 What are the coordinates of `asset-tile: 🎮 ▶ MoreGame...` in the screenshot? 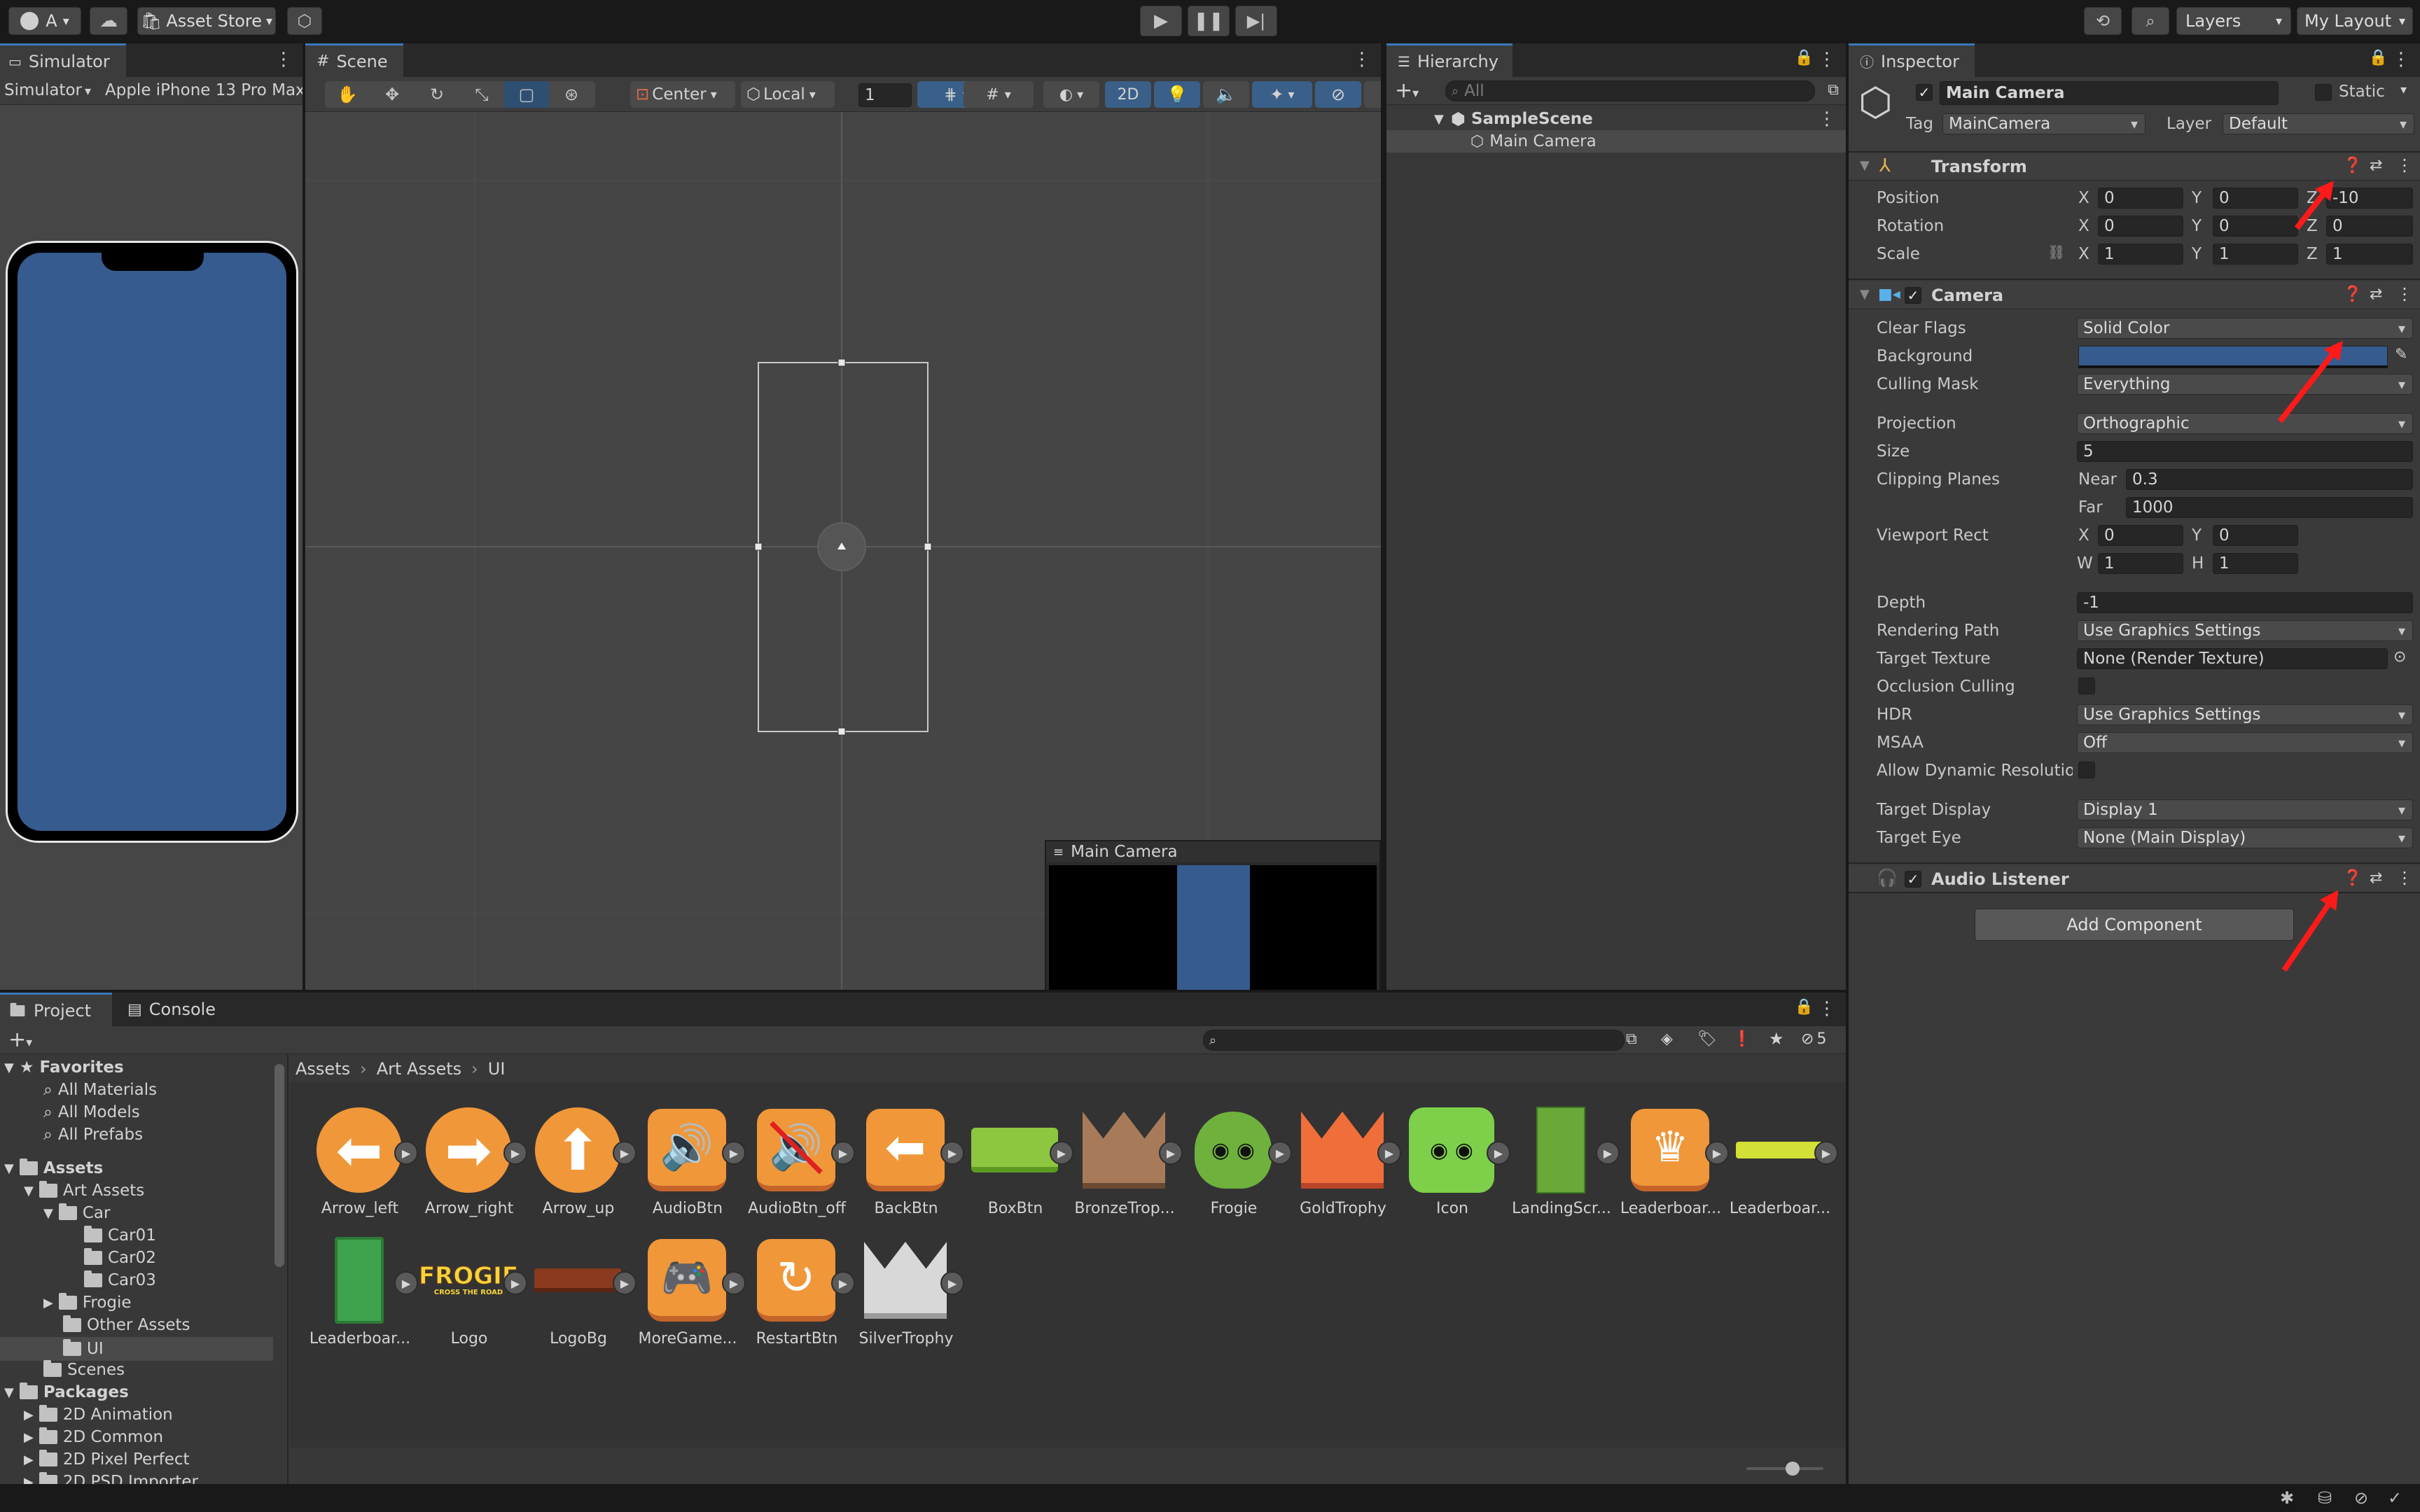 It's located at (692, 1301).